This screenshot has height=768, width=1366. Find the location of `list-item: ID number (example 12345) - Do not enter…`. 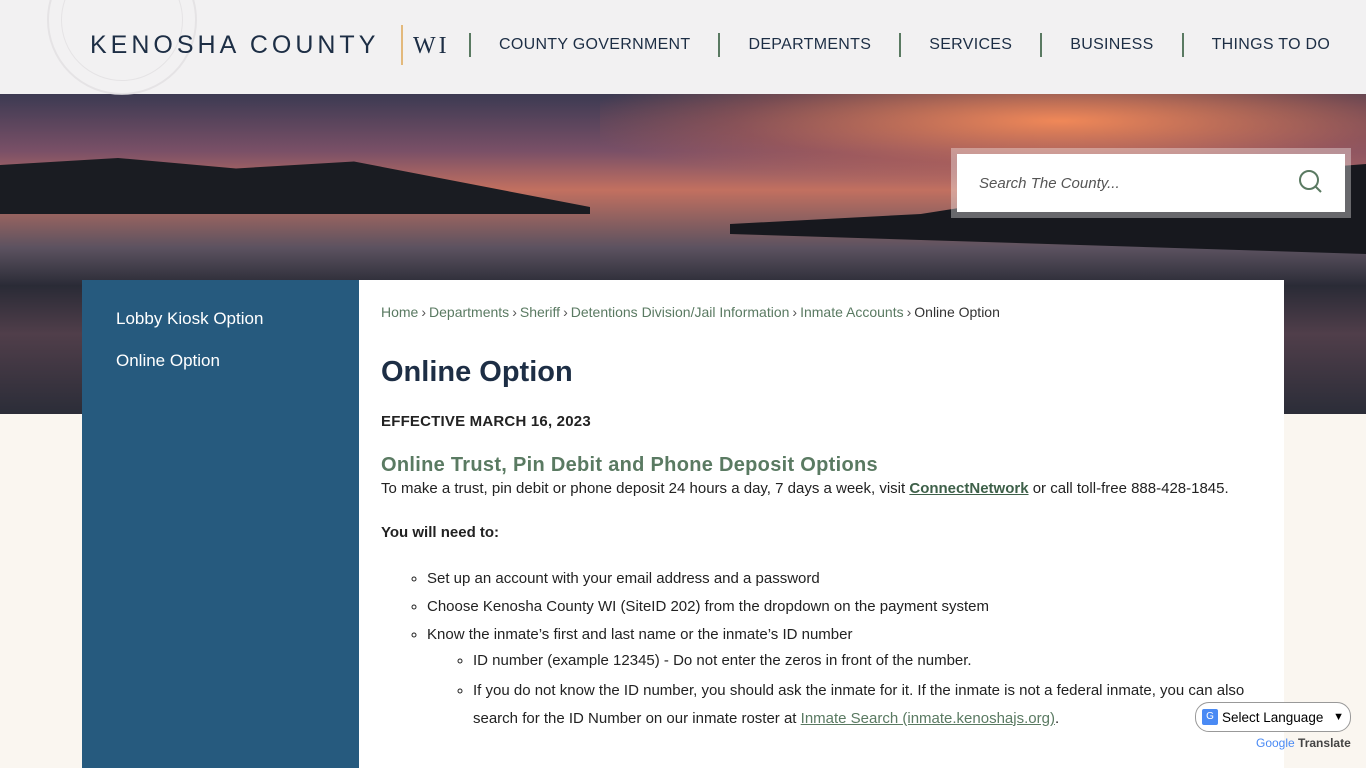

list-item: ID number (example 12345) - Do not enter… is located at coordinates (867, 660).